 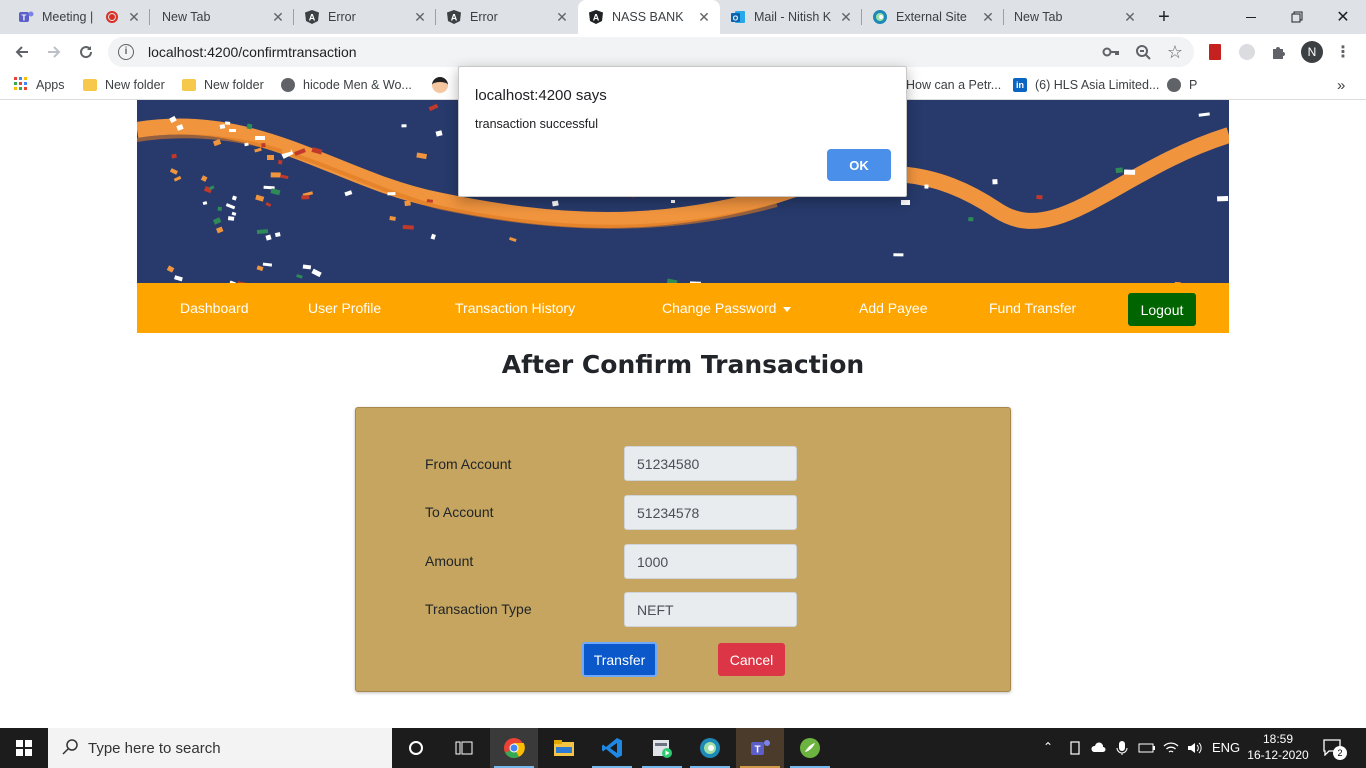 What do you see at coordinates (1075, 749) in the screenshot?
I see `tray-device-icon` at bounding box center [1075, 749].